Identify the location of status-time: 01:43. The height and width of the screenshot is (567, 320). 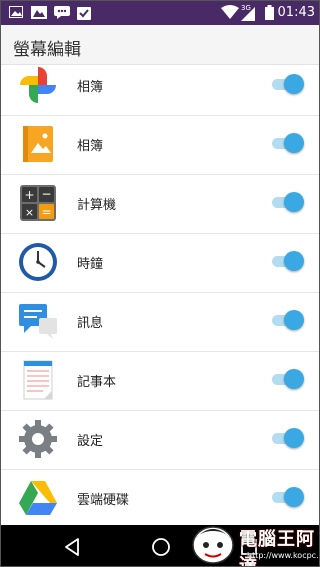
(296, 12).